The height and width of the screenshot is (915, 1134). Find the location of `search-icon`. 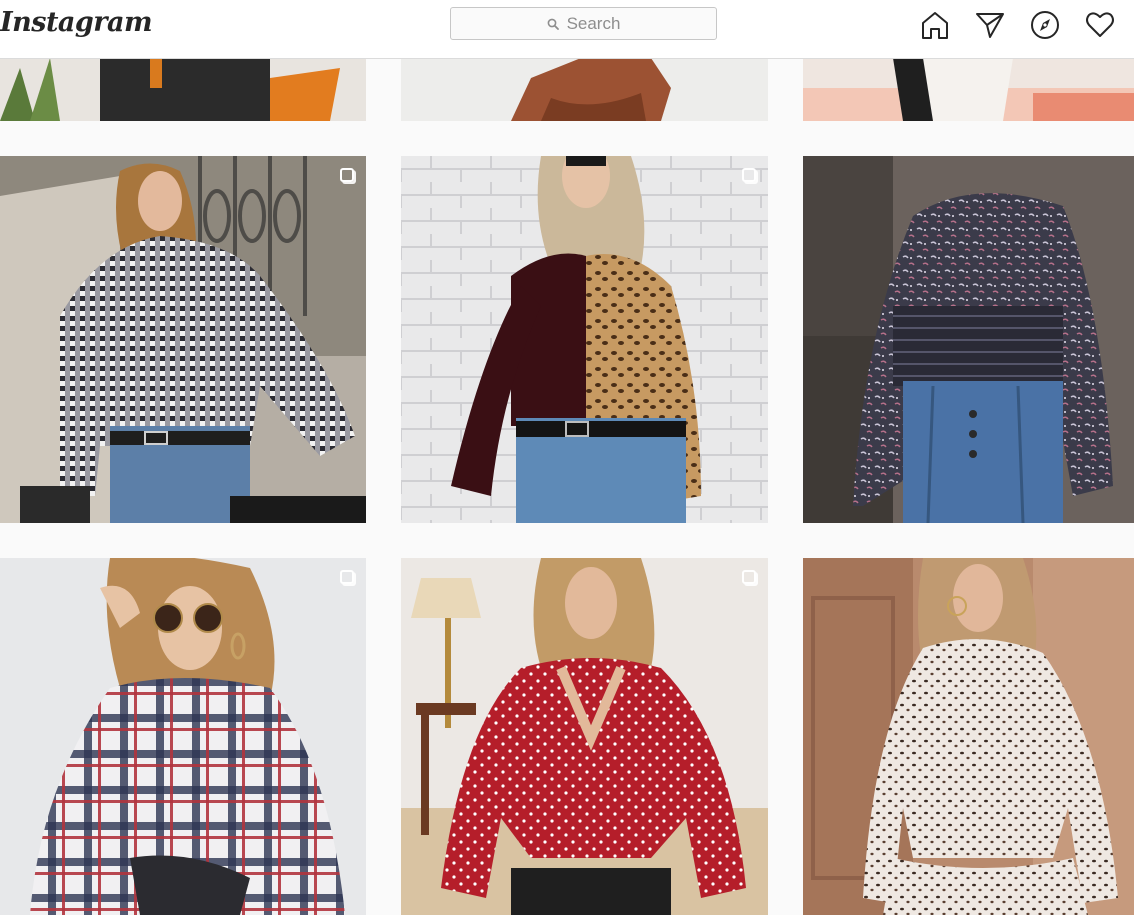

search-icon is located at coordinates (553, 24).